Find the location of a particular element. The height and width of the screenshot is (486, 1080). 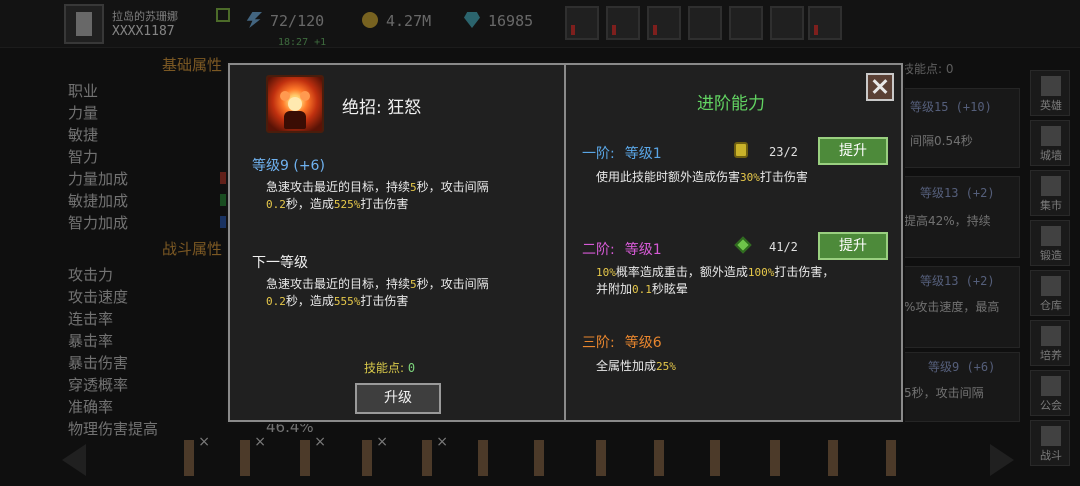

attr-label: 暴击伤害 is located at coordinates (98, 363).